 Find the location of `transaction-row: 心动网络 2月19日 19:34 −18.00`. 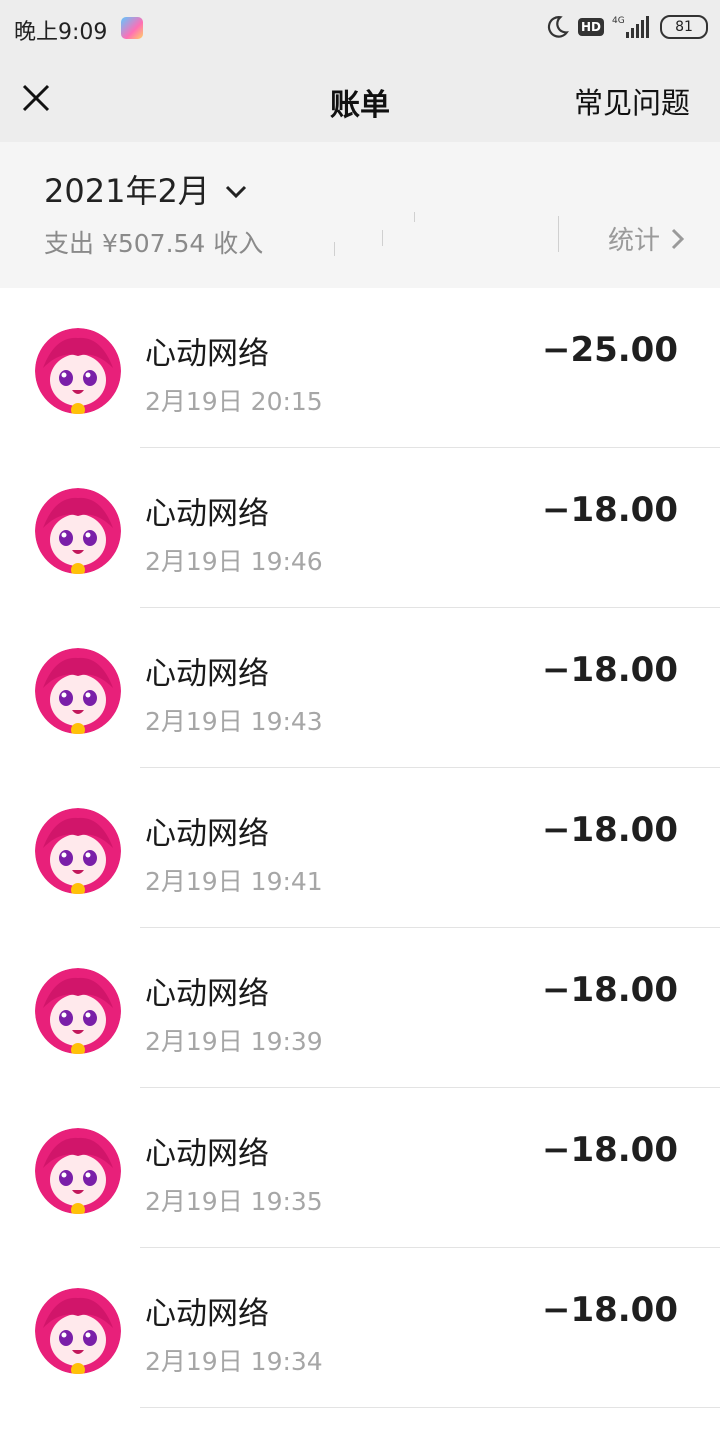

transaction-row: 心动网络 2月19日 19:34 −18.00 is located at coordinates (360, 1328).